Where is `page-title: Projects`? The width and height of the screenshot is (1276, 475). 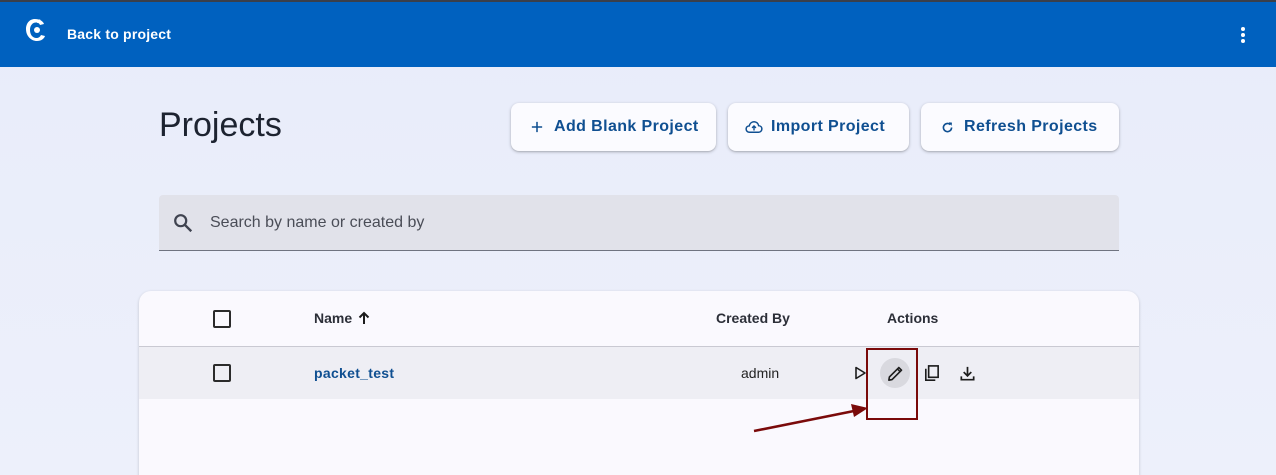
page-title: Projects is located at coordinates (220, 125).